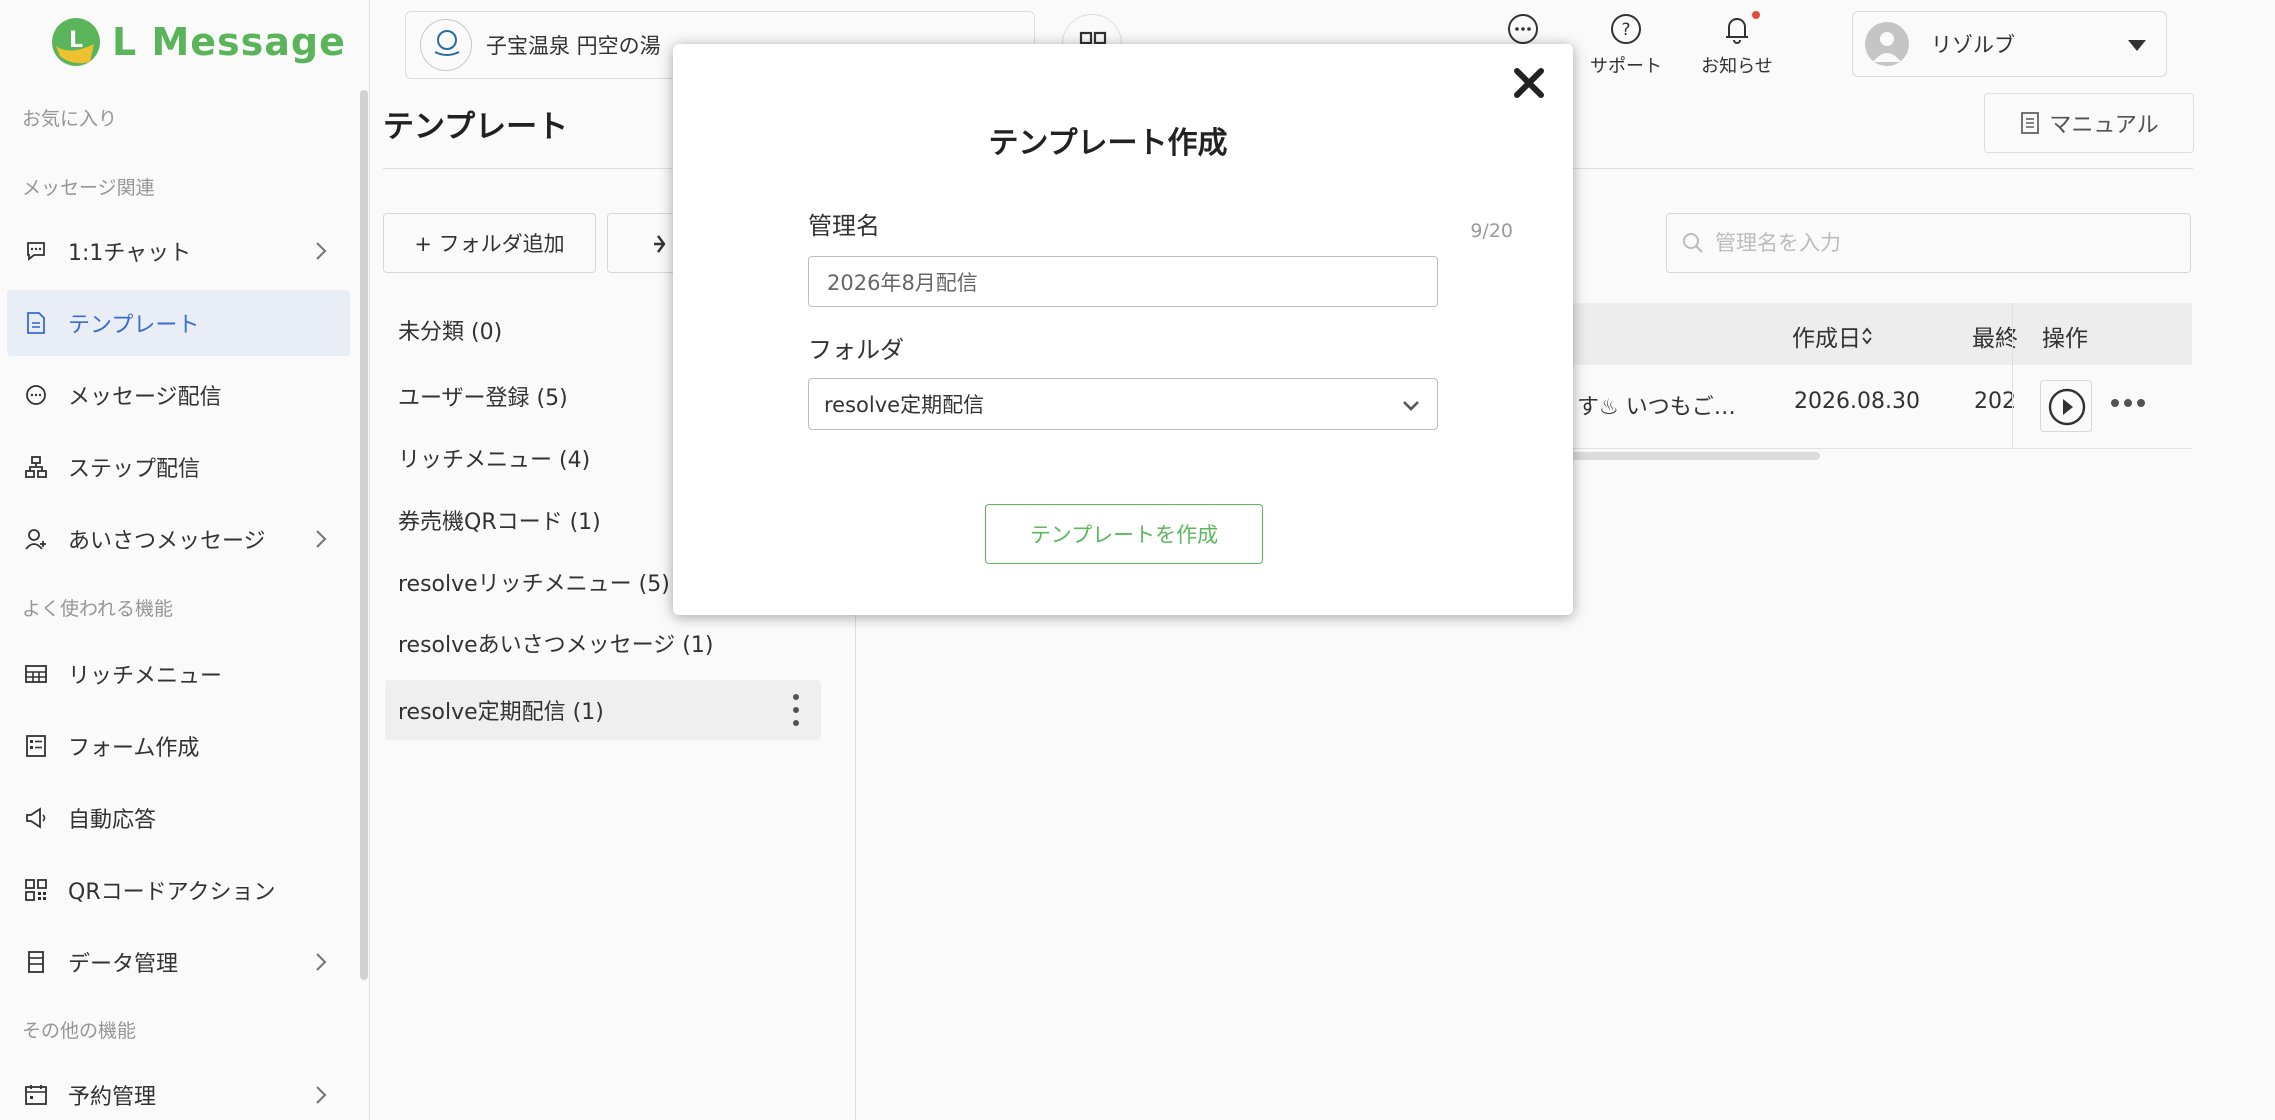  Describe the element at coordinates (1123, 281) in the screenshot. I see `template-name-input` at that location.